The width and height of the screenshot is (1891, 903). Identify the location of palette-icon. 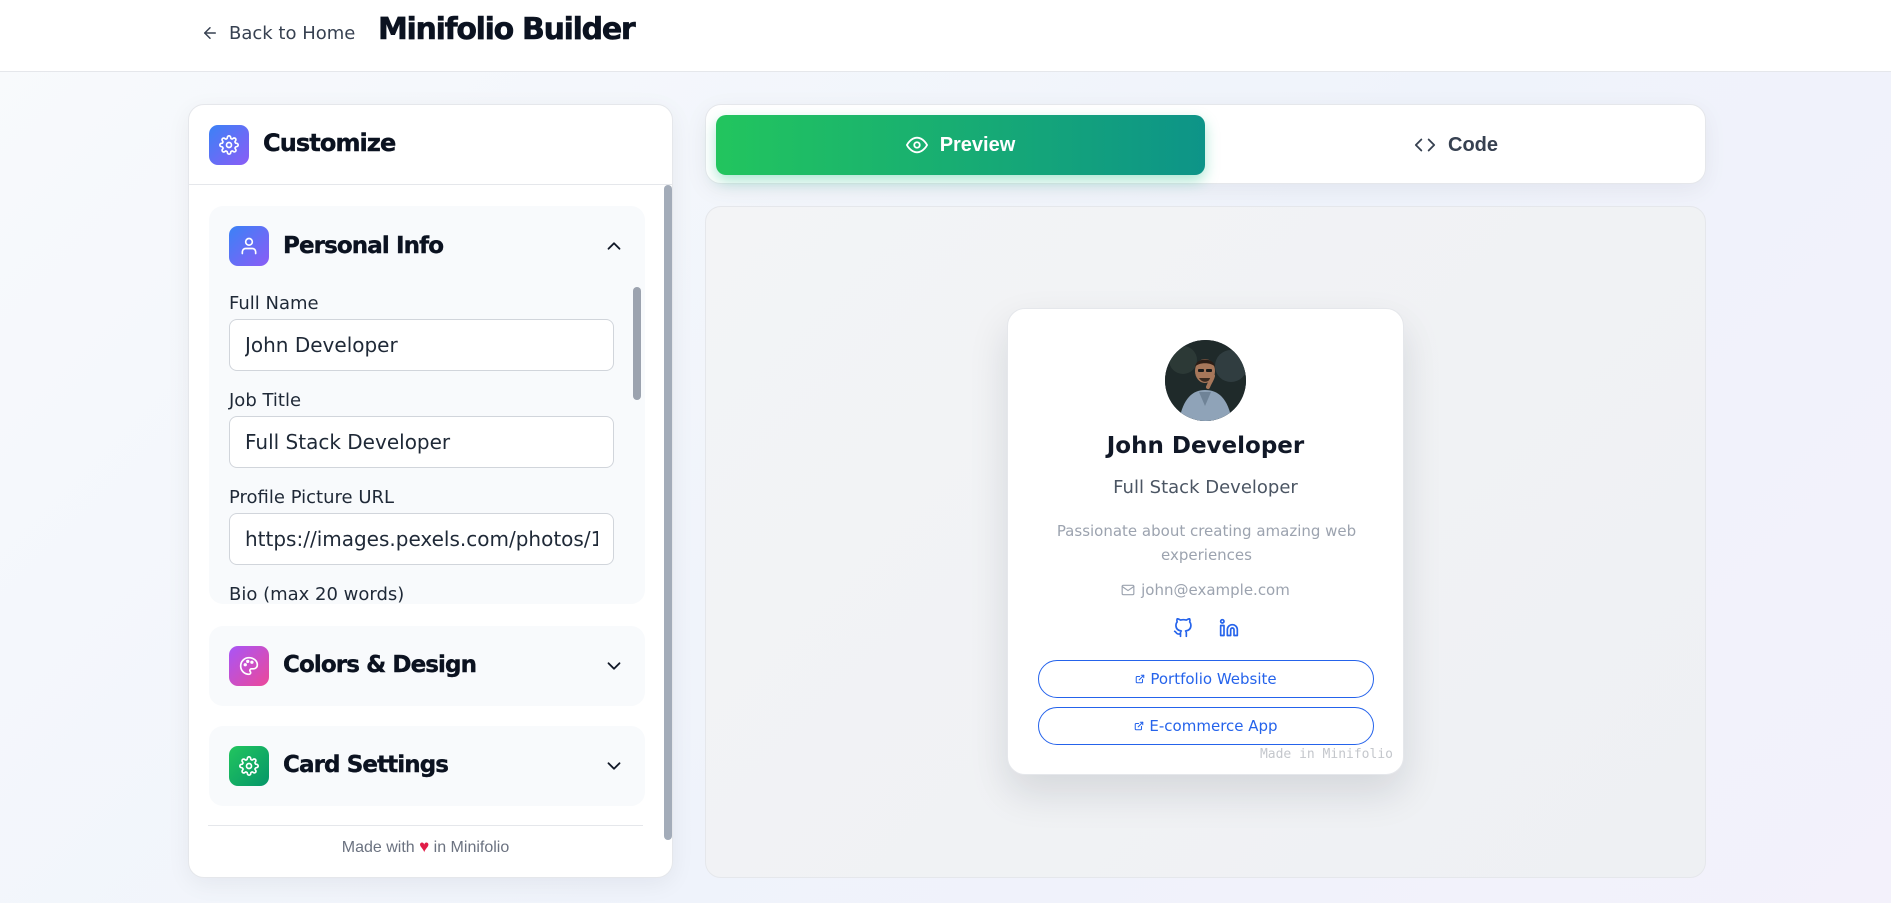
(249, 666).